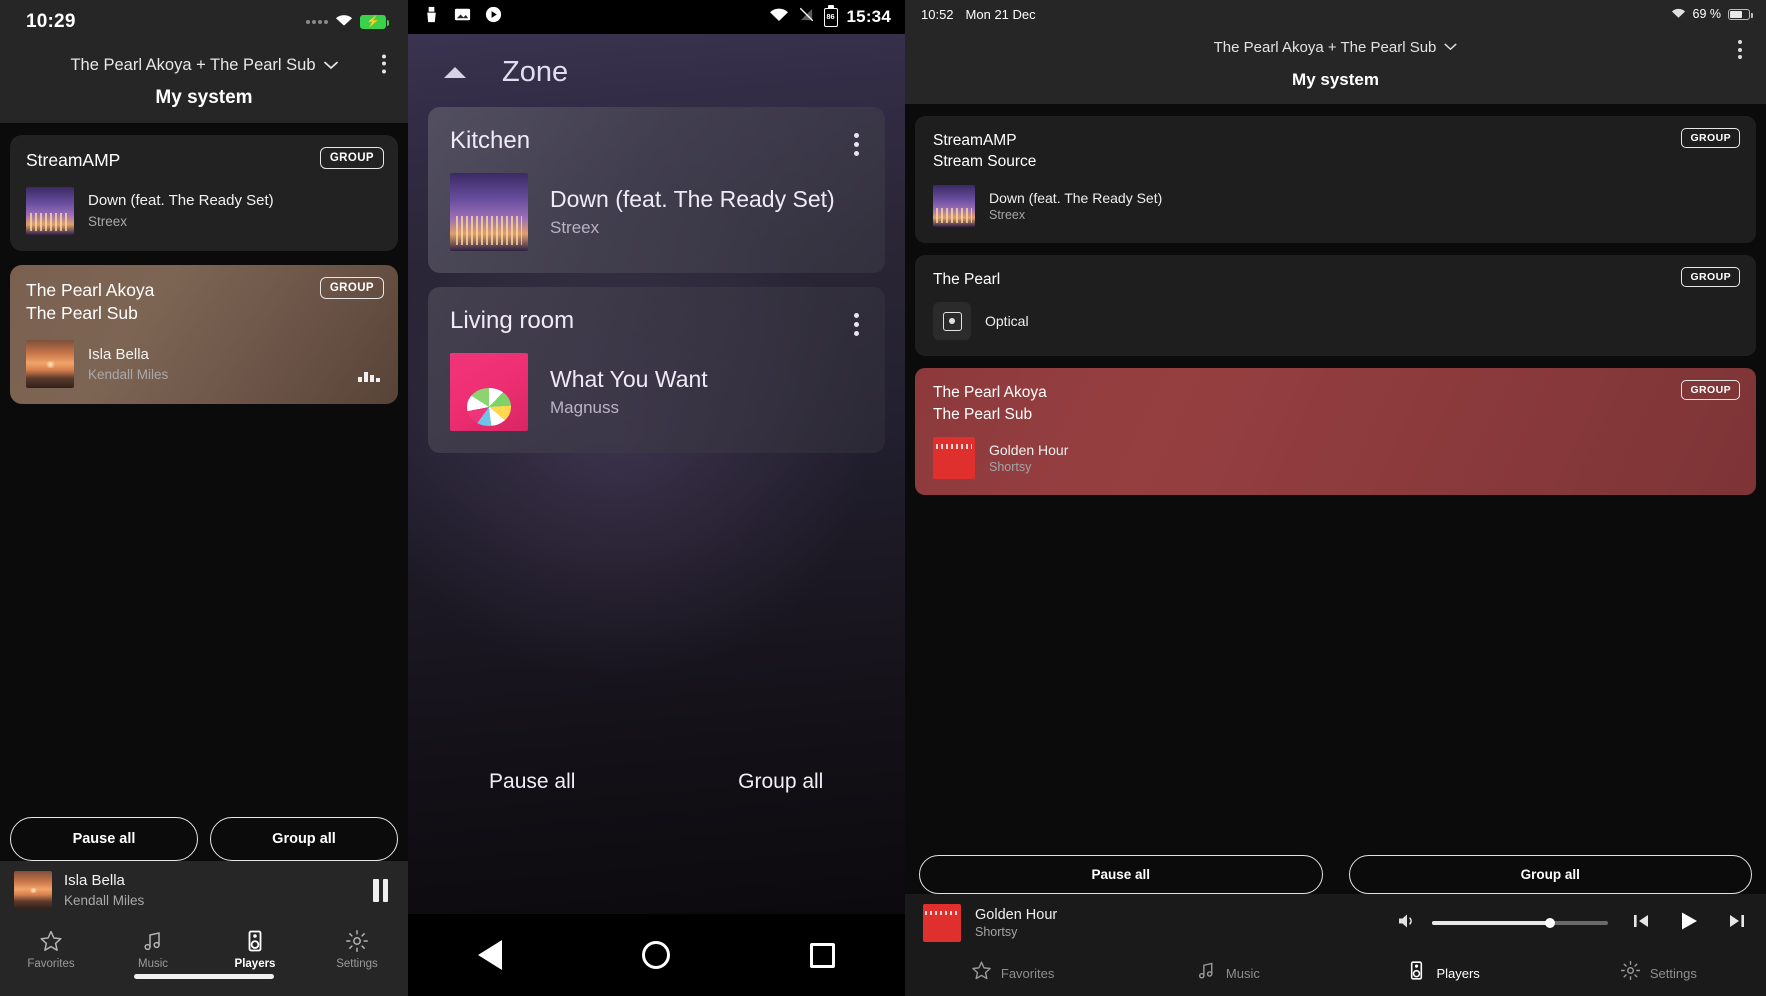 The width and height of the screenshot is (1766, 996). Describe the element at coordinates (1641, 923) in the screenshot. I see `skip-previous-icon` at that location.